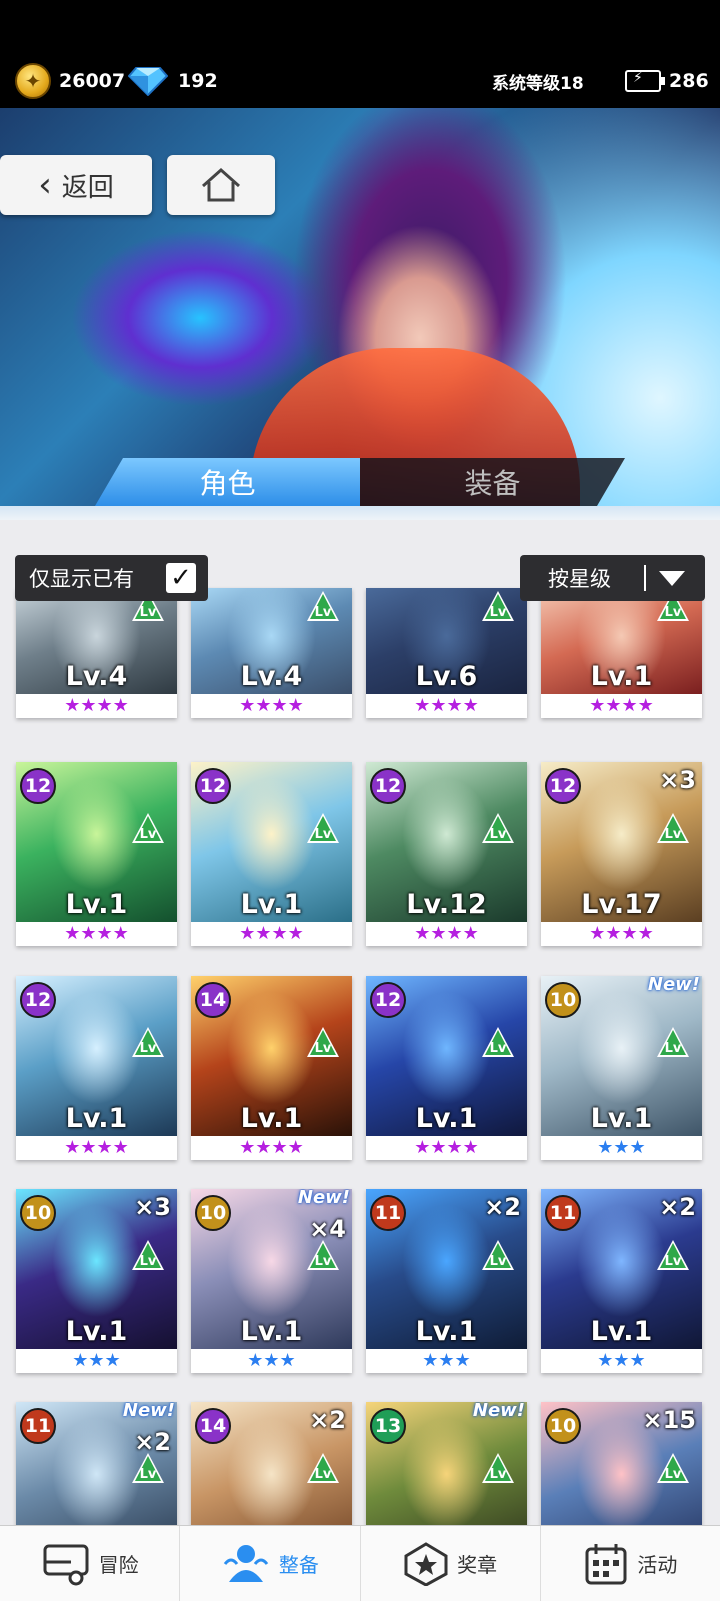 The height and width of the screenshot is (1601, 720). What do you see at coordinates (96, 1463) in the screenshot?
I see `character-card: Lv 11 ×2 New!` at bounding box center [96, 1463].